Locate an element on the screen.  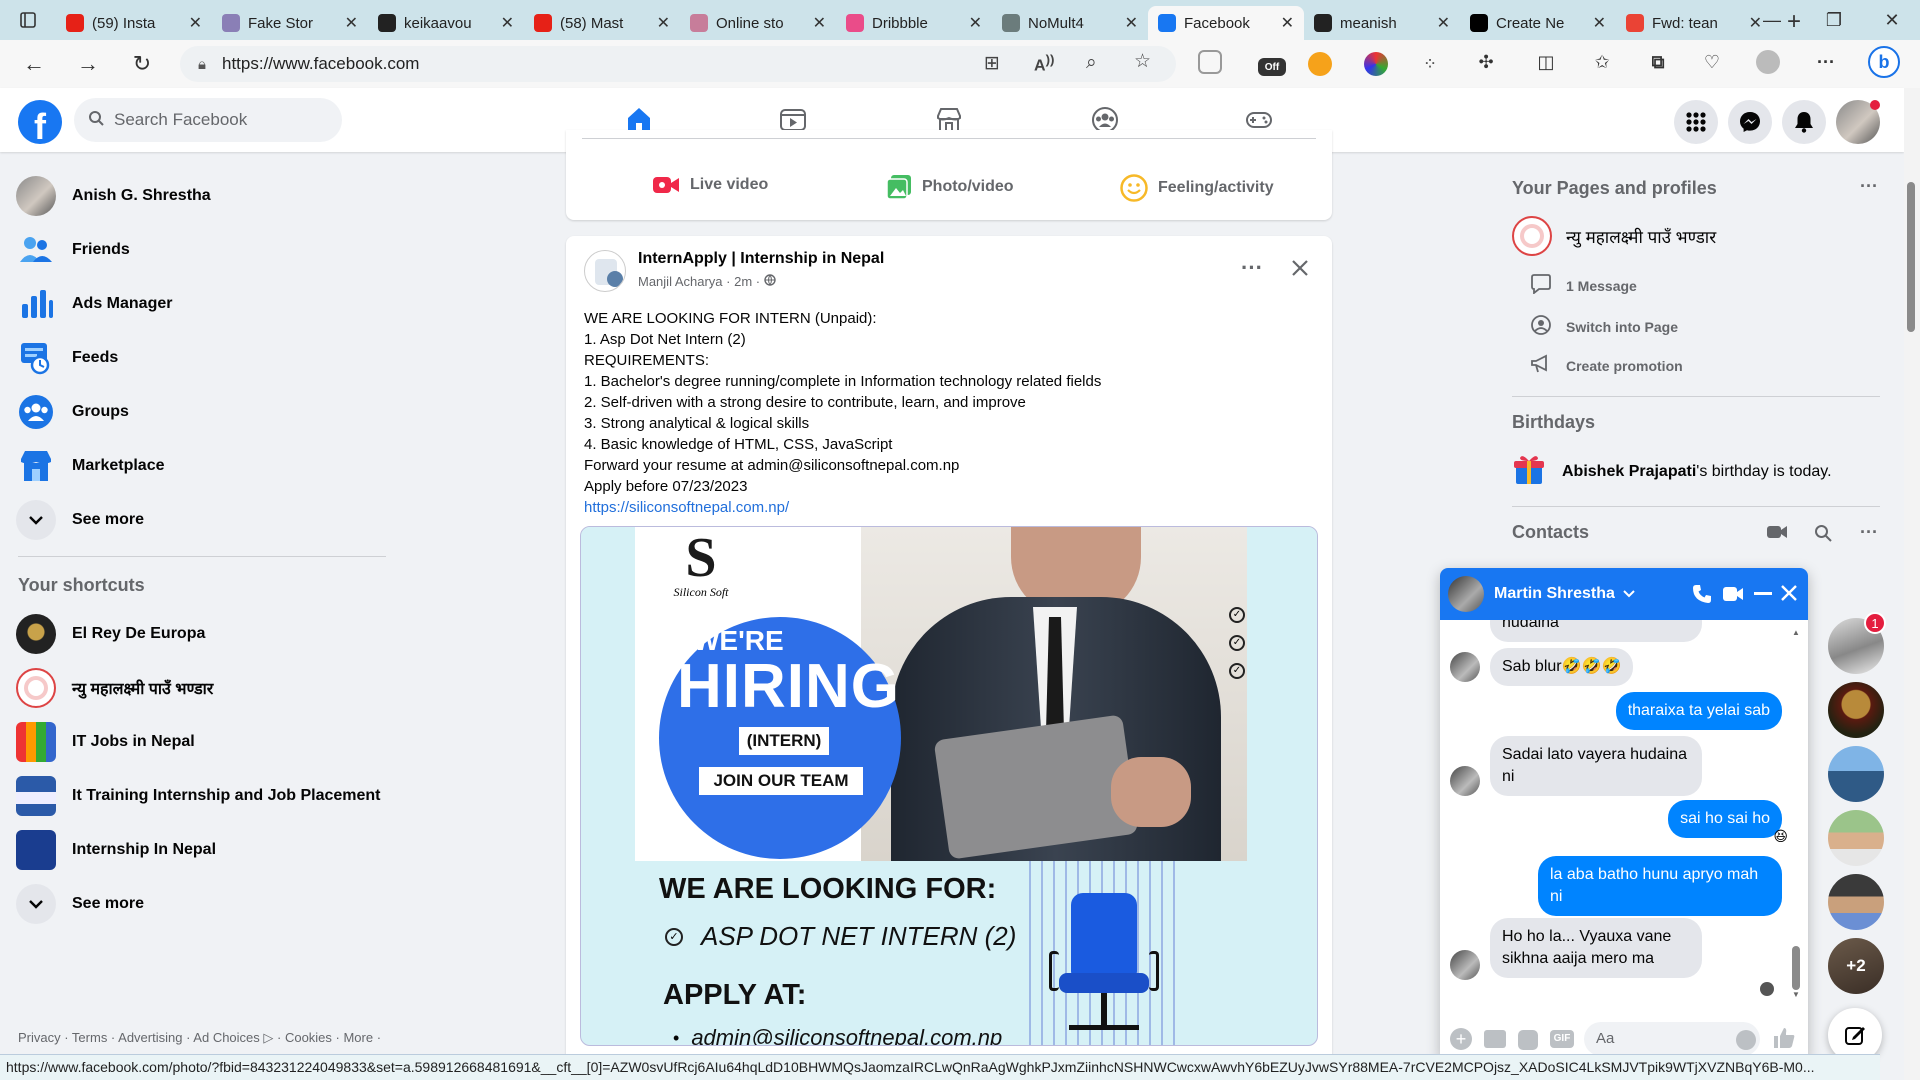
browser-tab: Fake Stor ✕ is located at coordinates (290, 23).